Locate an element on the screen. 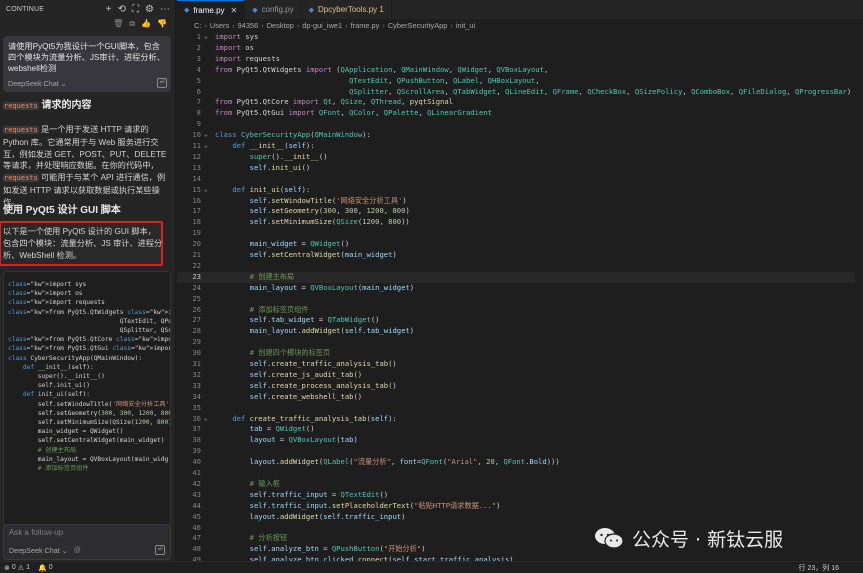 The image size is (863, 573). errors-indicator: ⊗ 0 ⚠ 1 is located at coordinates (17, 568).